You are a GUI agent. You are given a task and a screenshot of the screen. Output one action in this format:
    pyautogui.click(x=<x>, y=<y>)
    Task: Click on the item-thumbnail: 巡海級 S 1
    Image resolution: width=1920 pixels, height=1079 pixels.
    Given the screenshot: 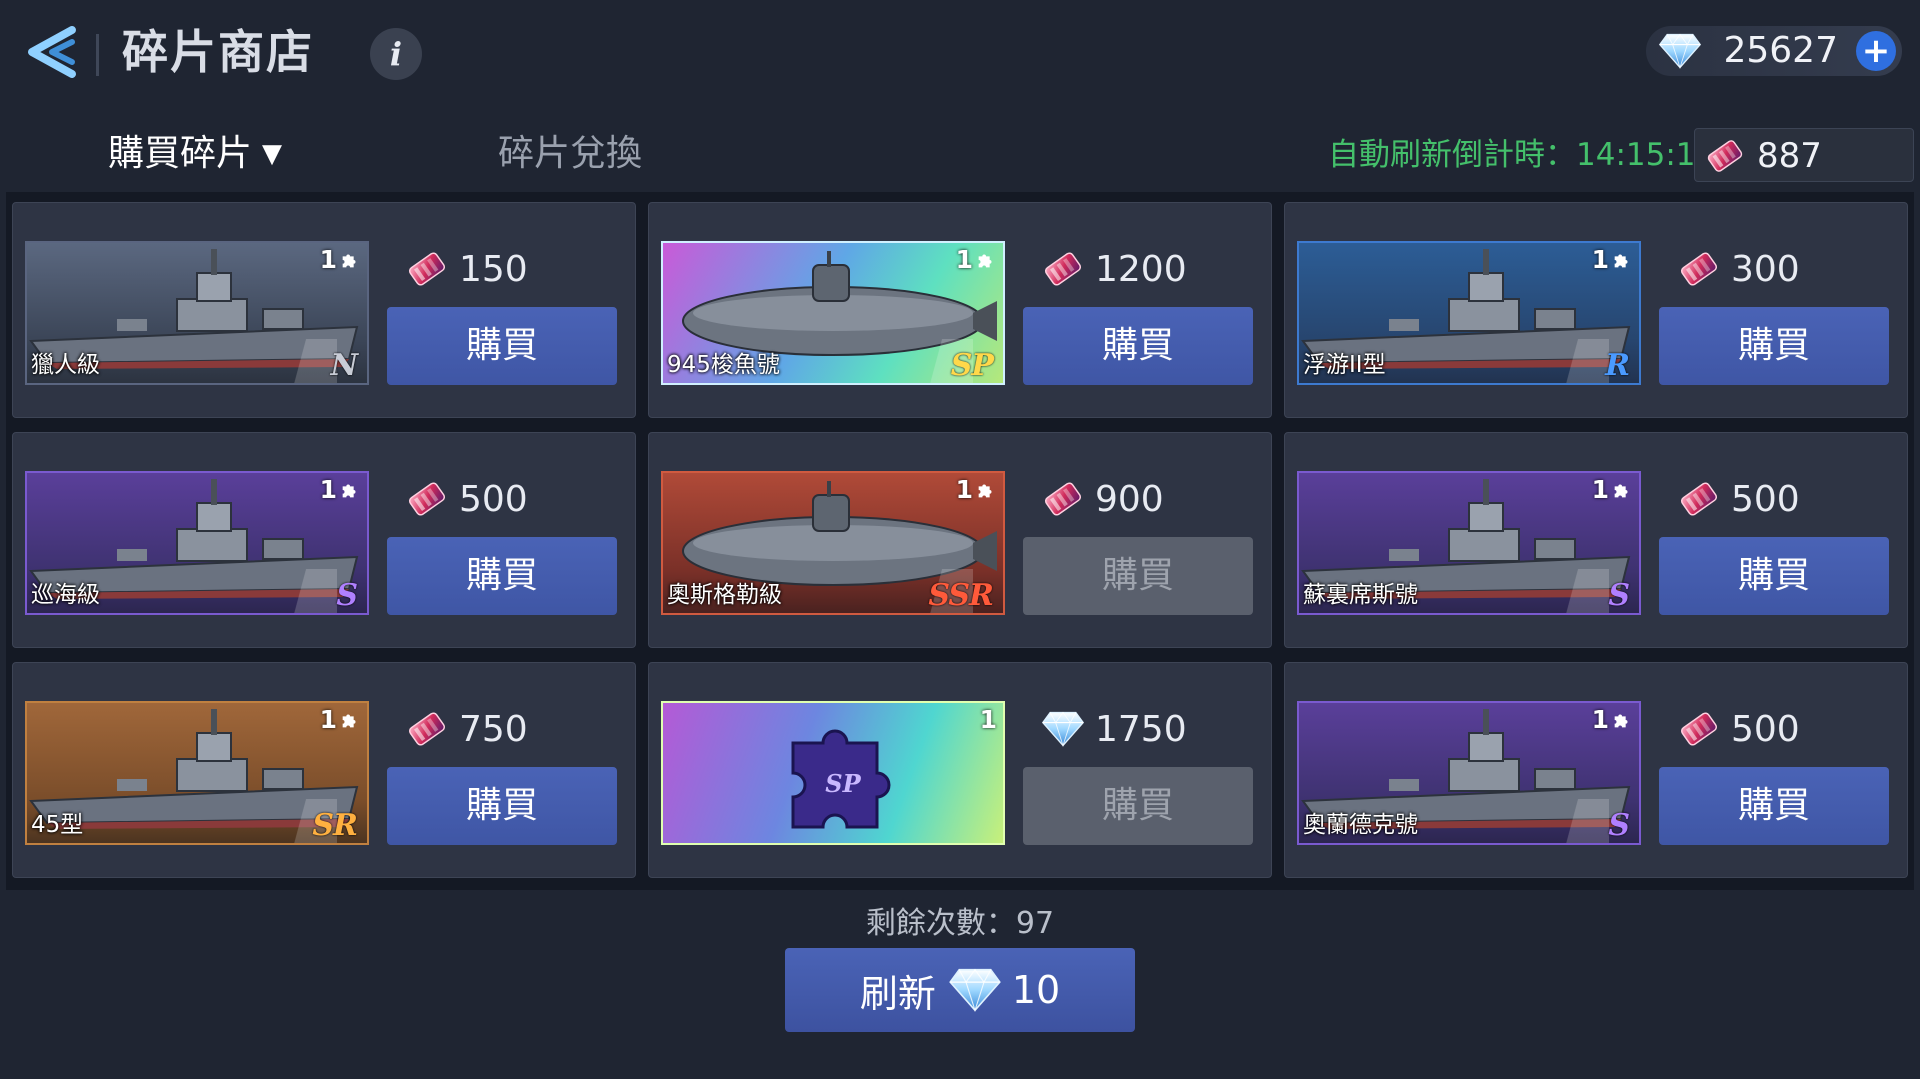 What is the action you would take?
    pyautogui.click(x=197, y=543)
    